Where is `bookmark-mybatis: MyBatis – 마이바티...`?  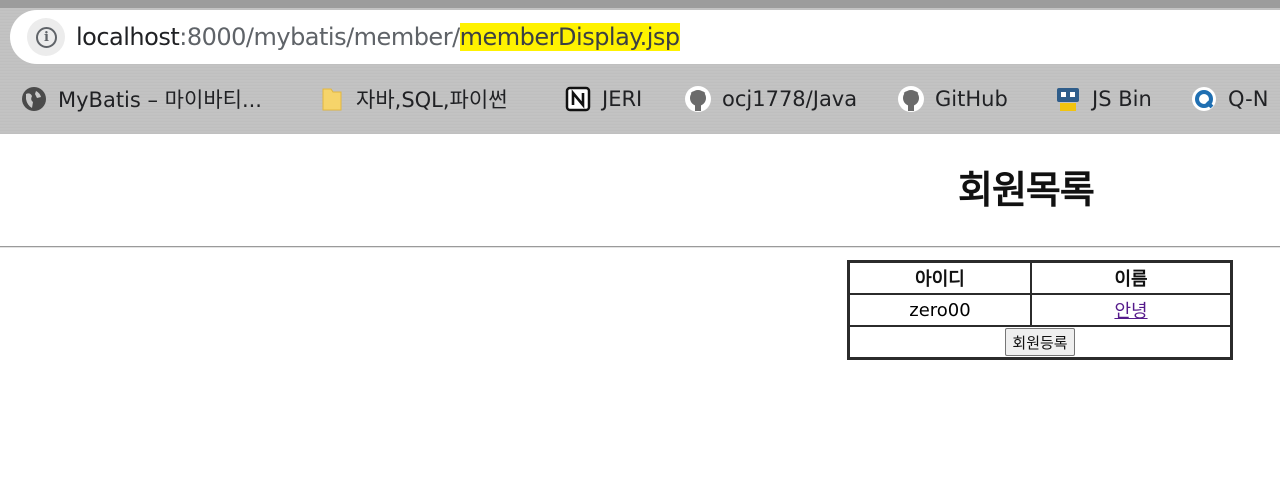 bookmark-mybatis: MyBatis – 마이바티... is located at coordinates (141, 99).